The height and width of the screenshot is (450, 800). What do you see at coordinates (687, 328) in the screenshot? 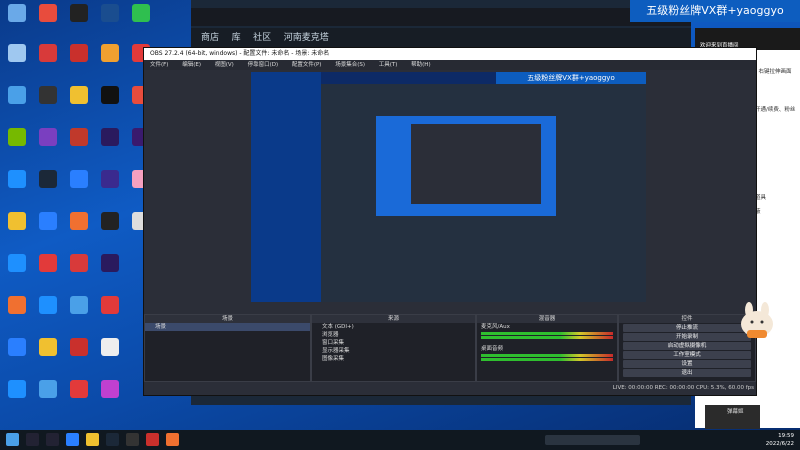
I see `stop-streaming-button: 停止推流` at bounding box center [687, 328].